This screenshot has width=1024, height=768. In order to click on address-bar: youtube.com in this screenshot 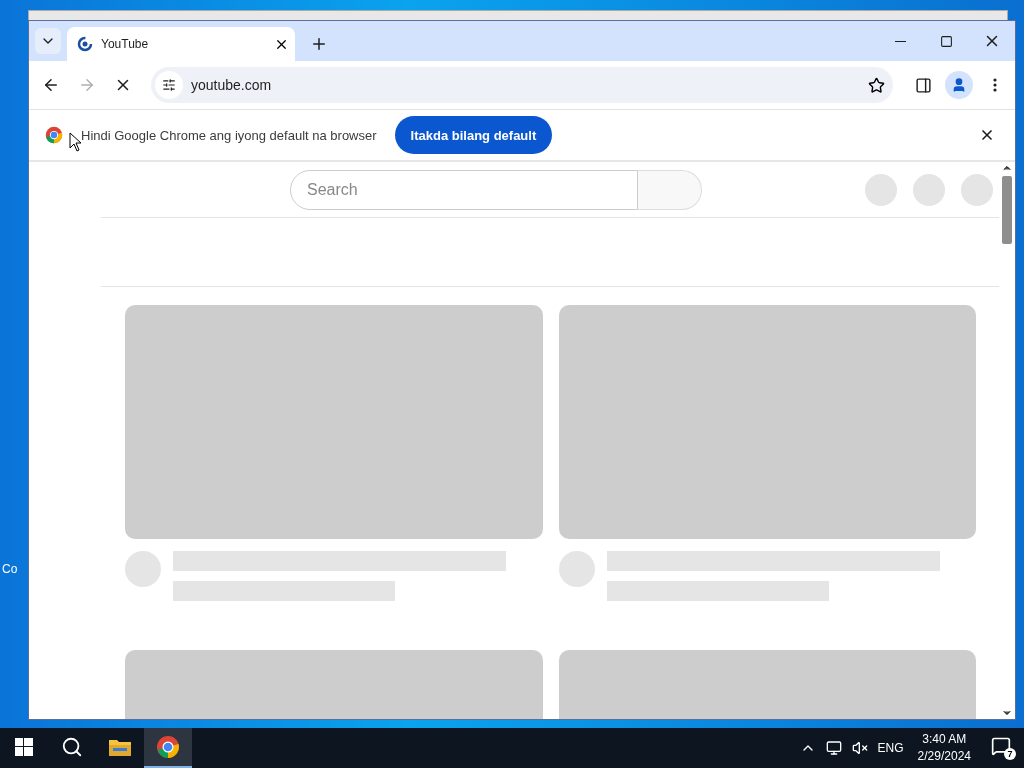, I will do `click(522, 85)`.